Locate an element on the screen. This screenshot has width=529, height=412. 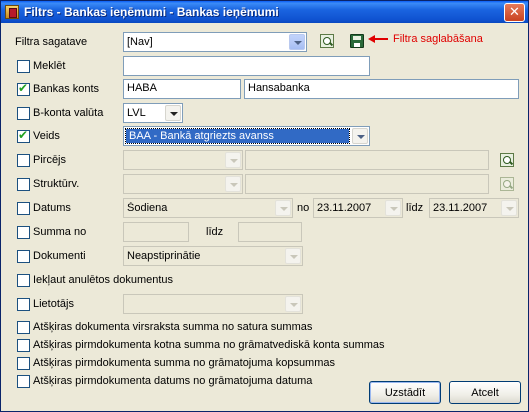
currency-combo: LVL is located at coordinates (153, 113).